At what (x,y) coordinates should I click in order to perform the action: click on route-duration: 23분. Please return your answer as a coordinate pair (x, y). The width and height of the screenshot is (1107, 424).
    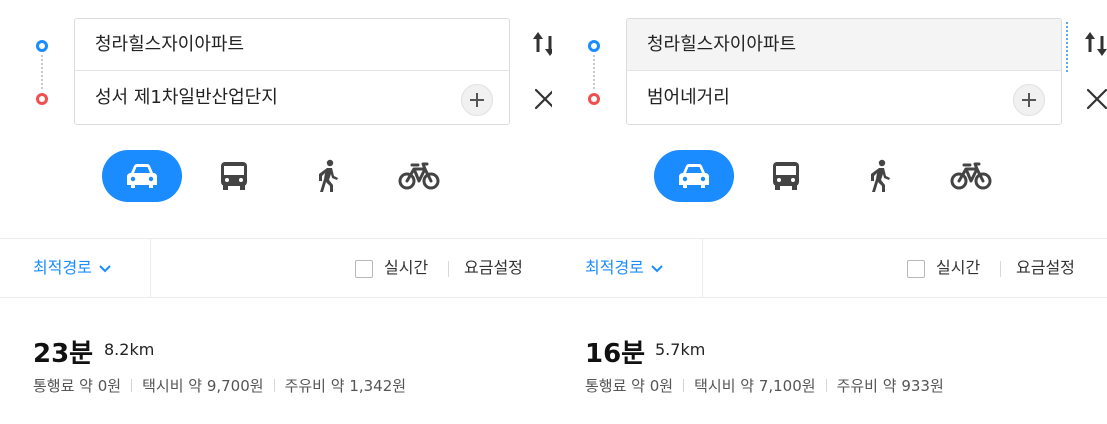
    Looking at the image, I should click on (63, 354).